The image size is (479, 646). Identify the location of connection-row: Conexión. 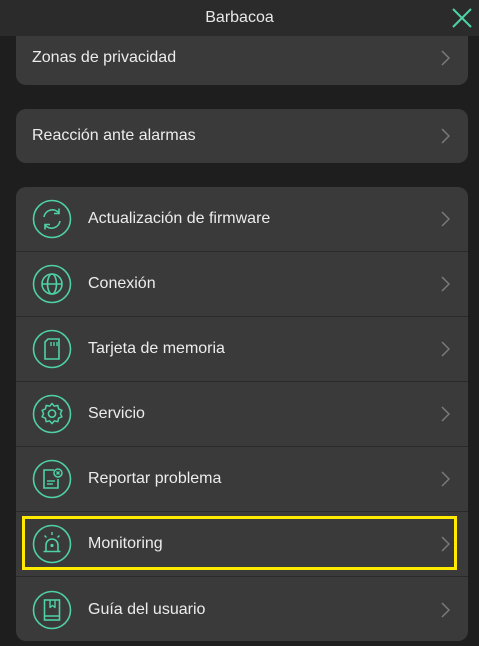
(242, 284).